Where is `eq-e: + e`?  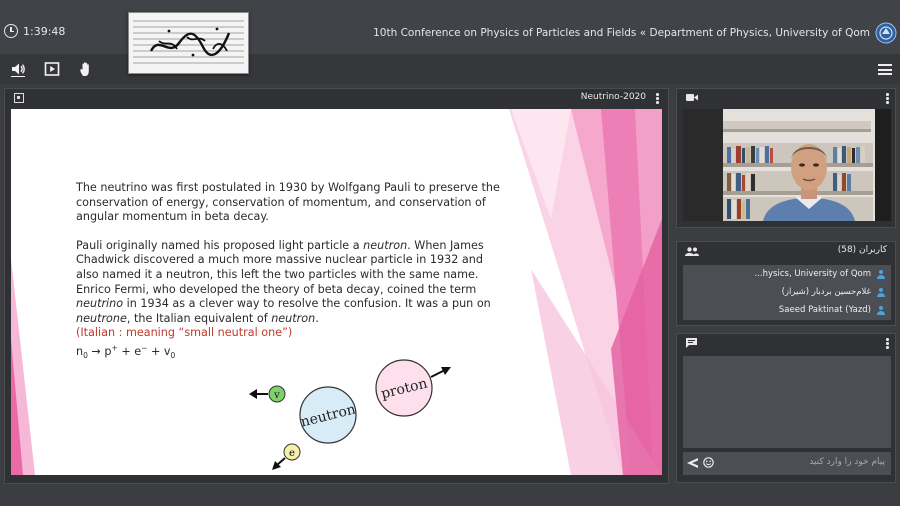
eq-e: + e is located at coordinates (129, 351).